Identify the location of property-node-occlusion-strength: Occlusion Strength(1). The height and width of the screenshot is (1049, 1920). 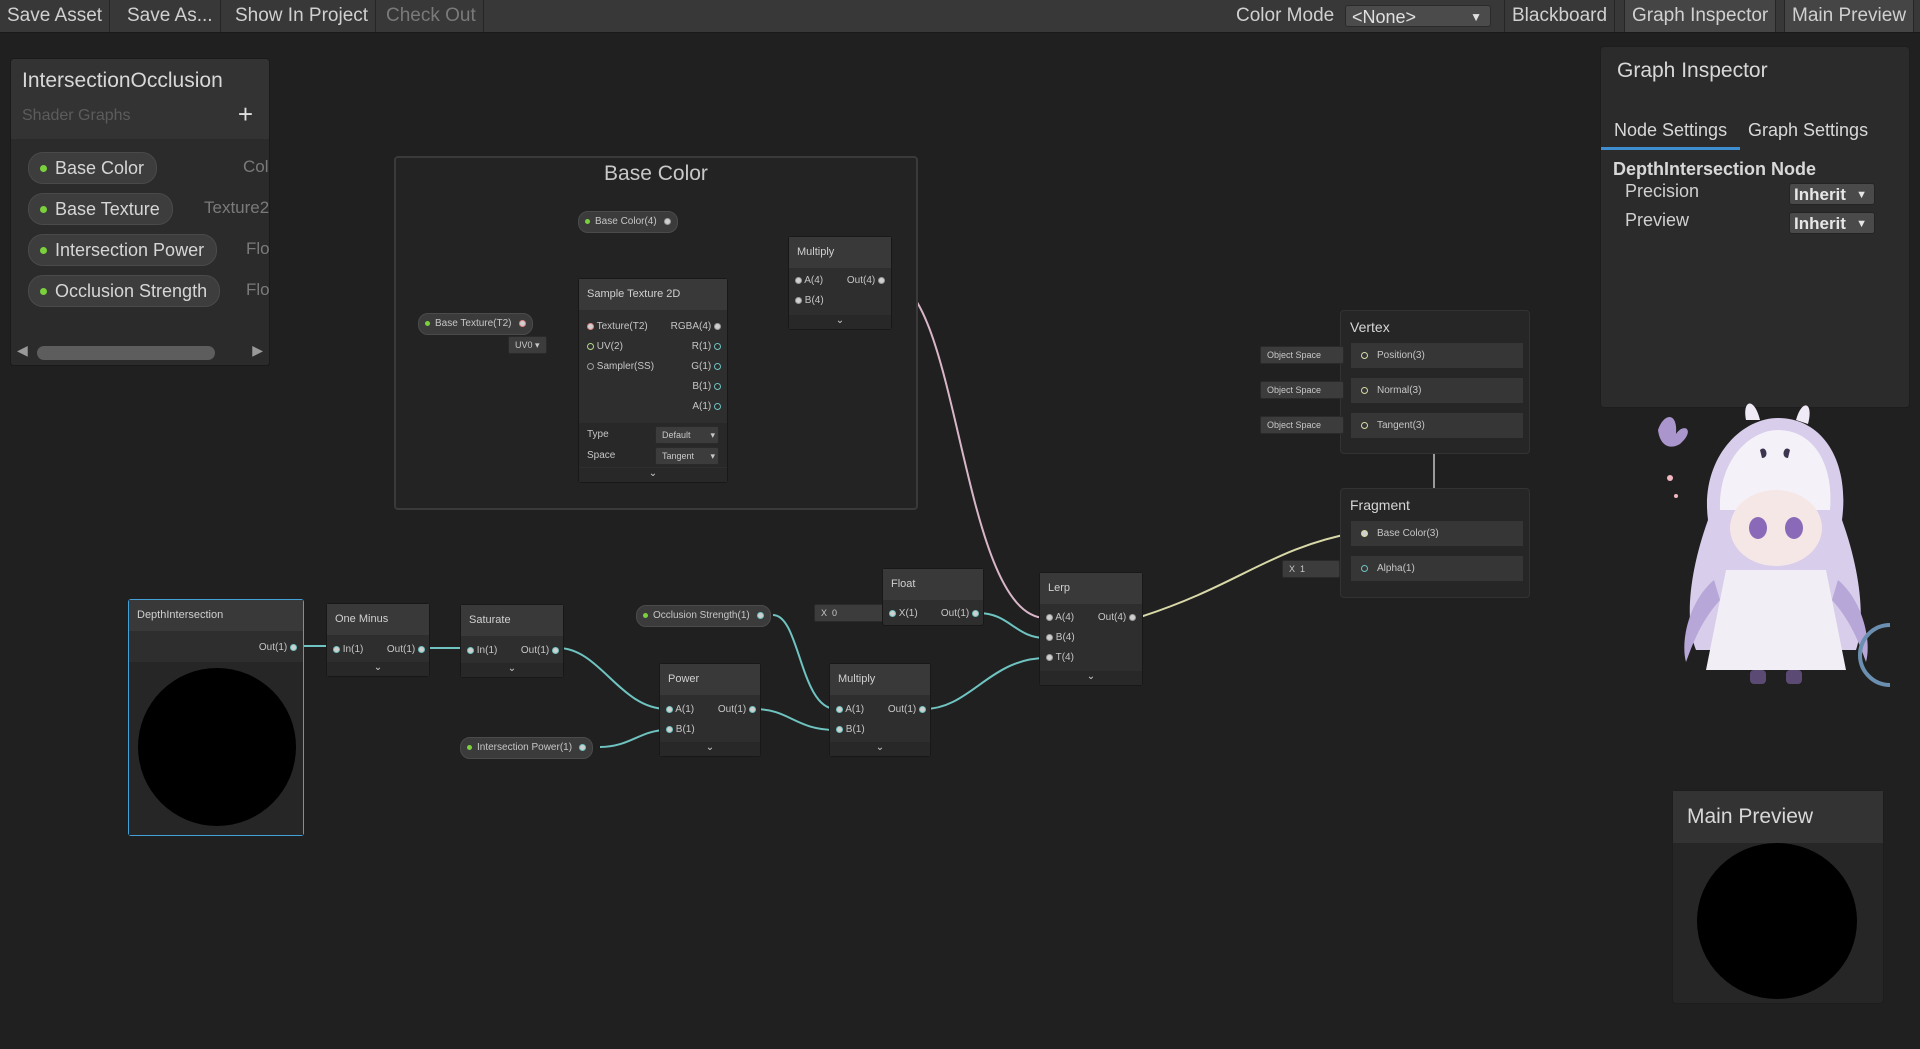
(703, 616).